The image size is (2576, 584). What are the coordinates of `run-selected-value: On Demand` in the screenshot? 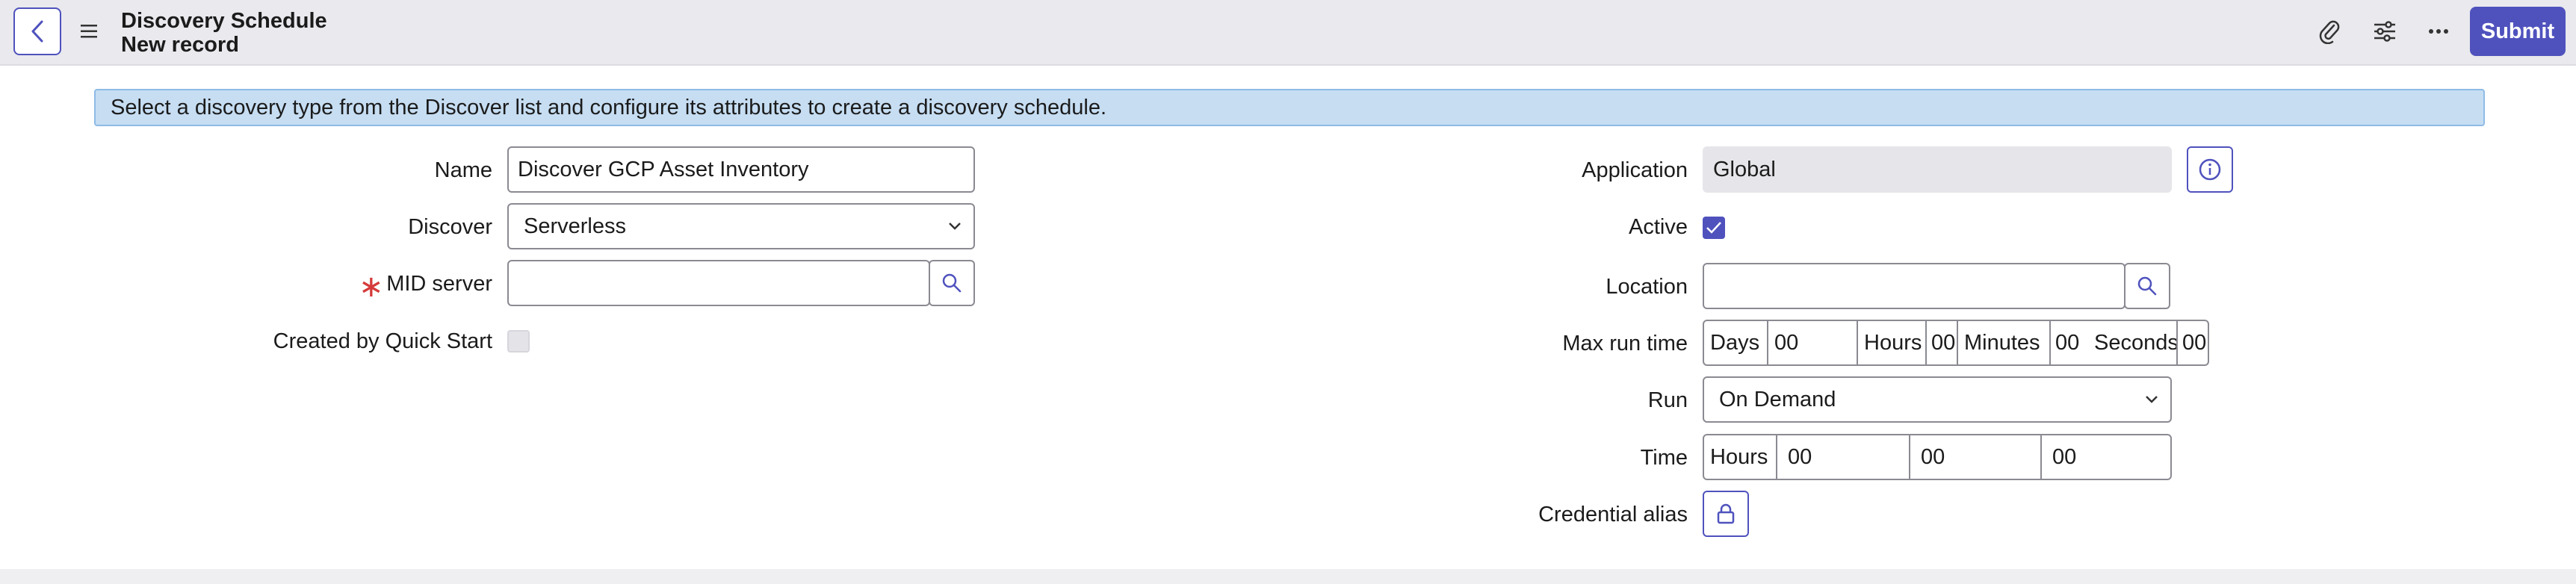 It's located at (1777, 399).